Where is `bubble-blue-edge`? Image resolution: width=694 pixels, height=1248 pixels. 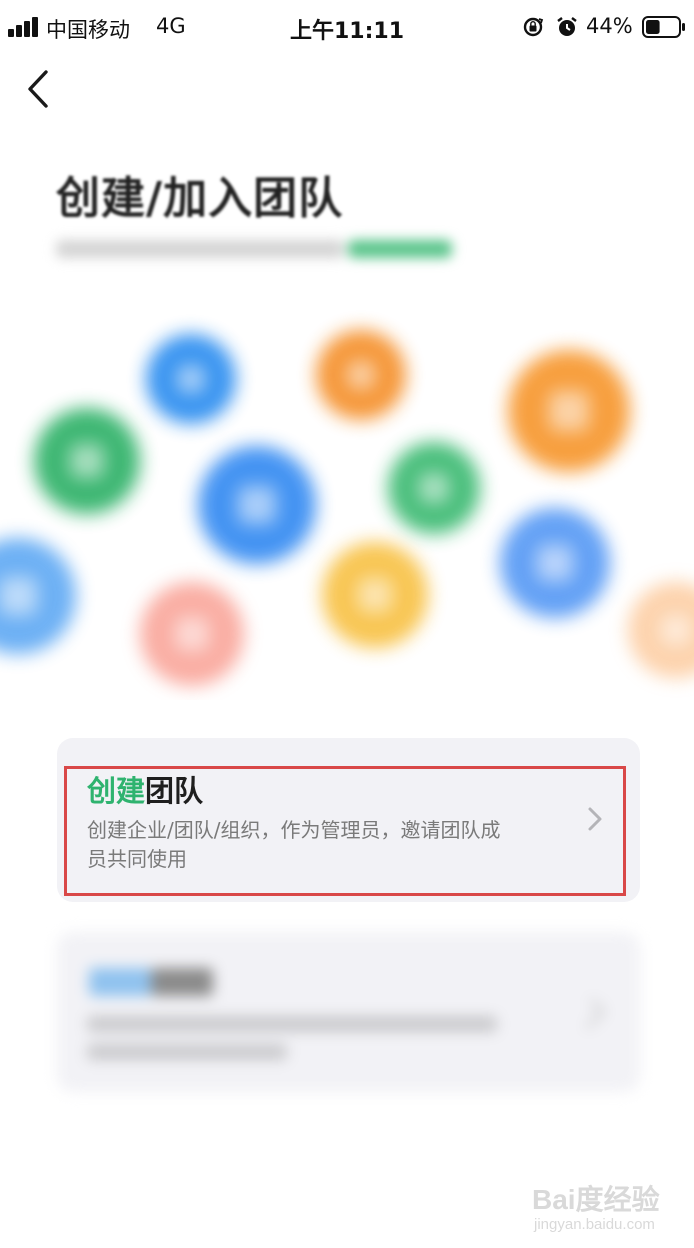
bubble-blue-edge is located at coordinates (38, 596).